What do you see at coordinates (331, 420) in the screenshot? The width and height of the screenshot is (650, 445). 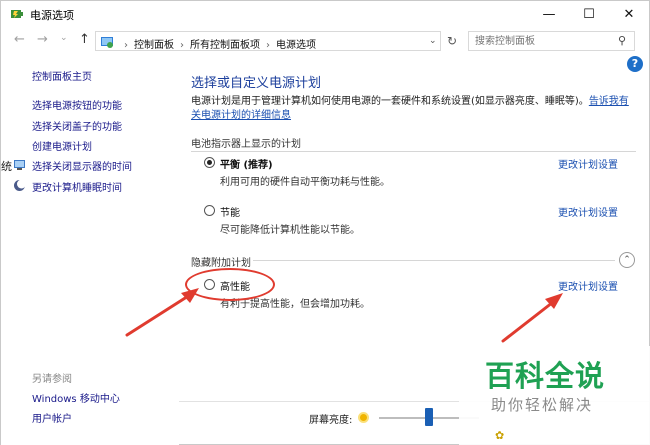 I see `brightness-label: 屏幕亮度:` at bounding box center [331, 420].